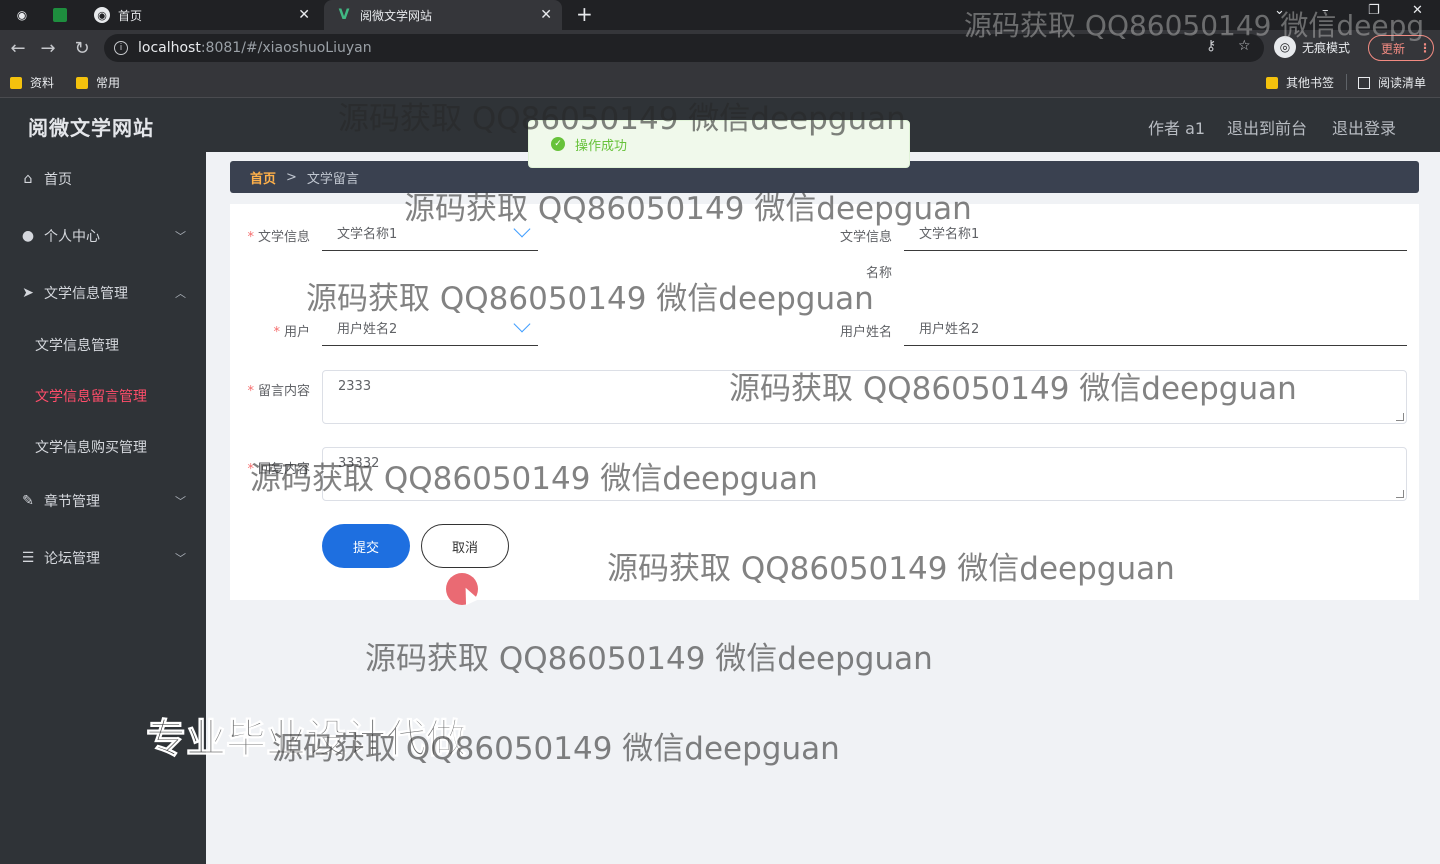 The width and height of the screenshot is (1440, 864). What do you see at coordinates (1177, 128) in the screenshot?
I see `author-label: 作者 a1` at bounding box center [1177, 128].